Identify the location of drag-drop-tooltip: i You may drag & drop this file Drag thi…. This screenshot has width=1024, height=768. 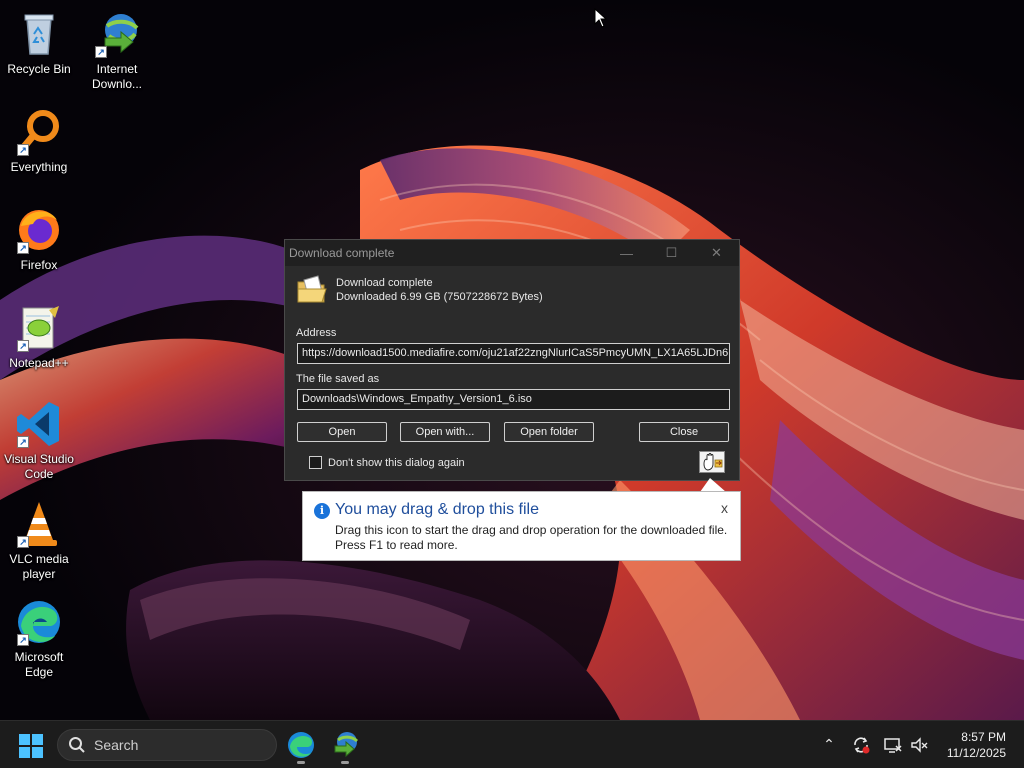
(521, 526).